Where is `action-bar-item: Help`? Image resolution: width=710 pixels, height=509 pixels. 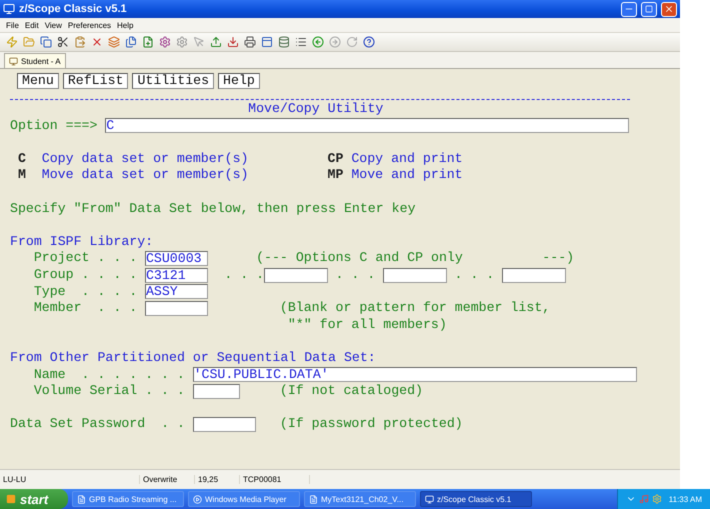 action-bar-item: Help is located at coordinates (239, 81).